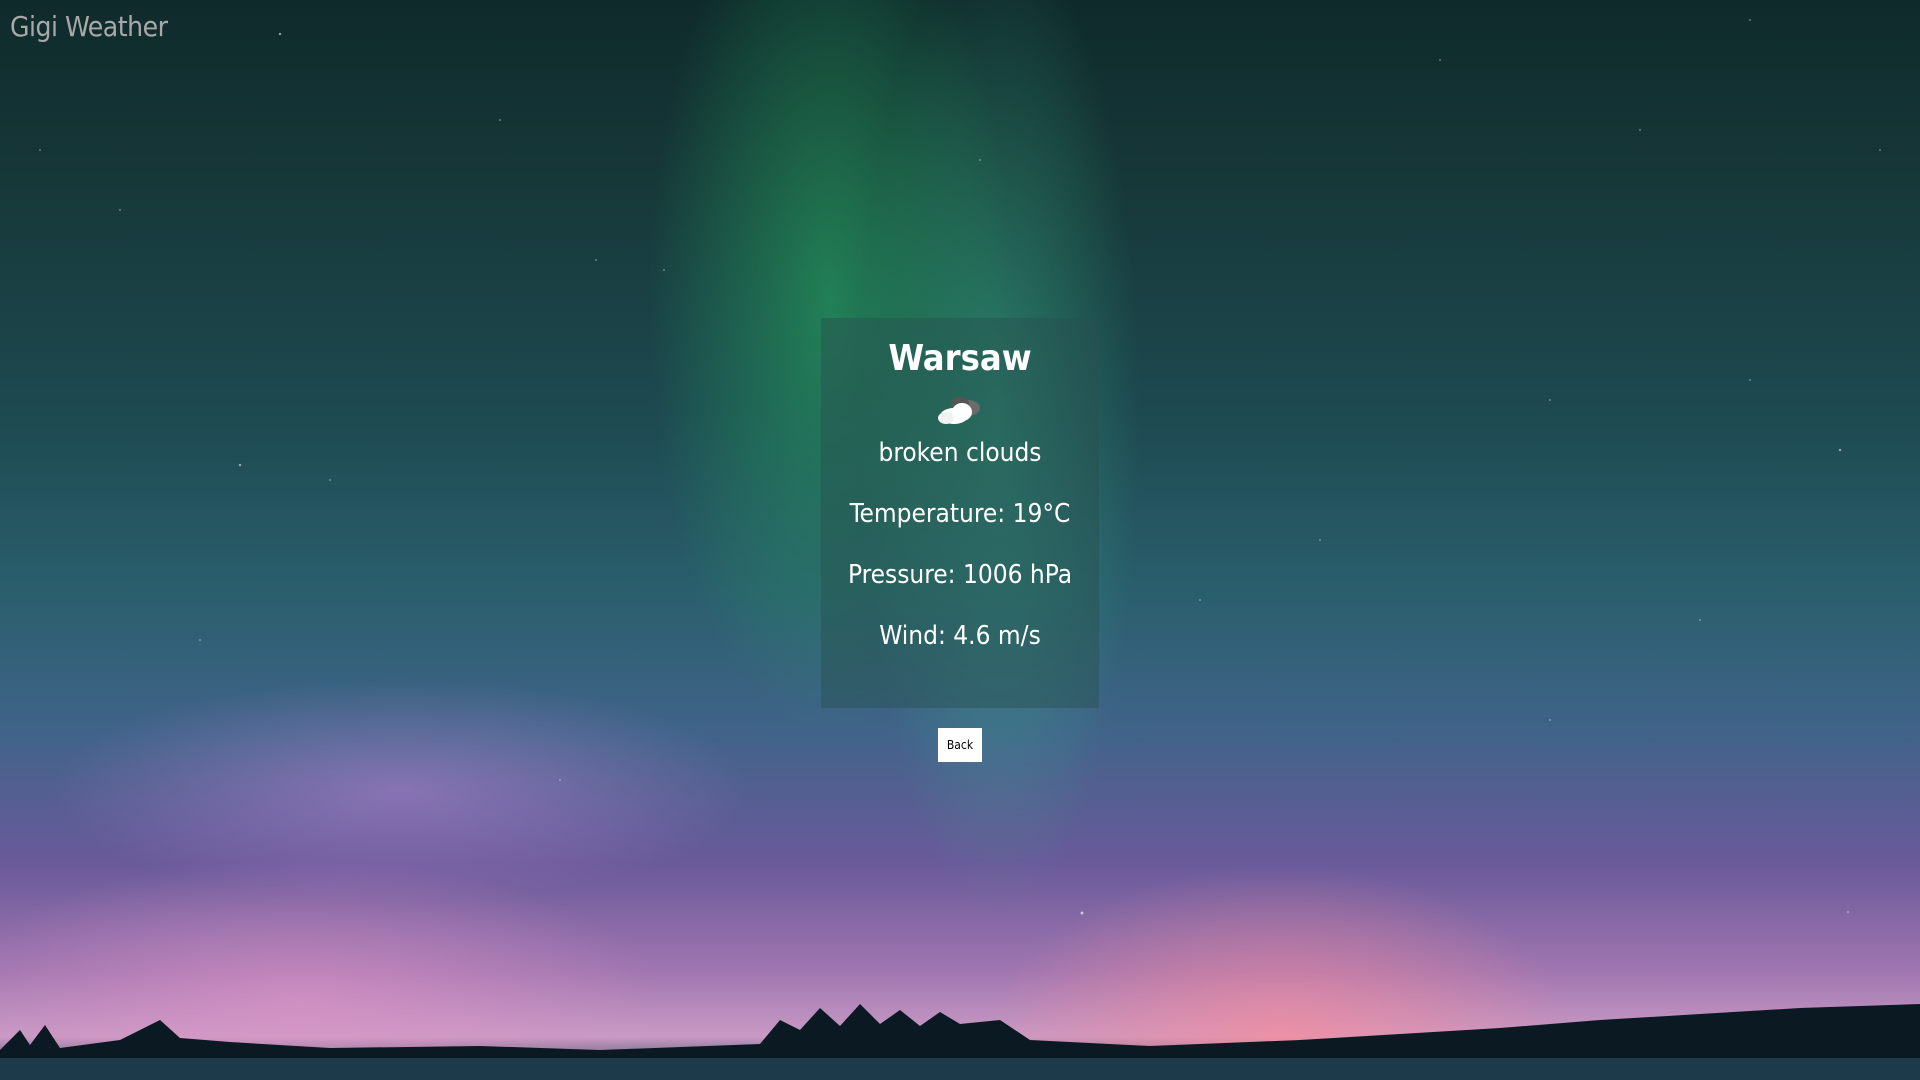 Image resolution: width=1920 pixels, height=1080 pixels. I want to click on broken-clouds-icon, so click(959, 410).